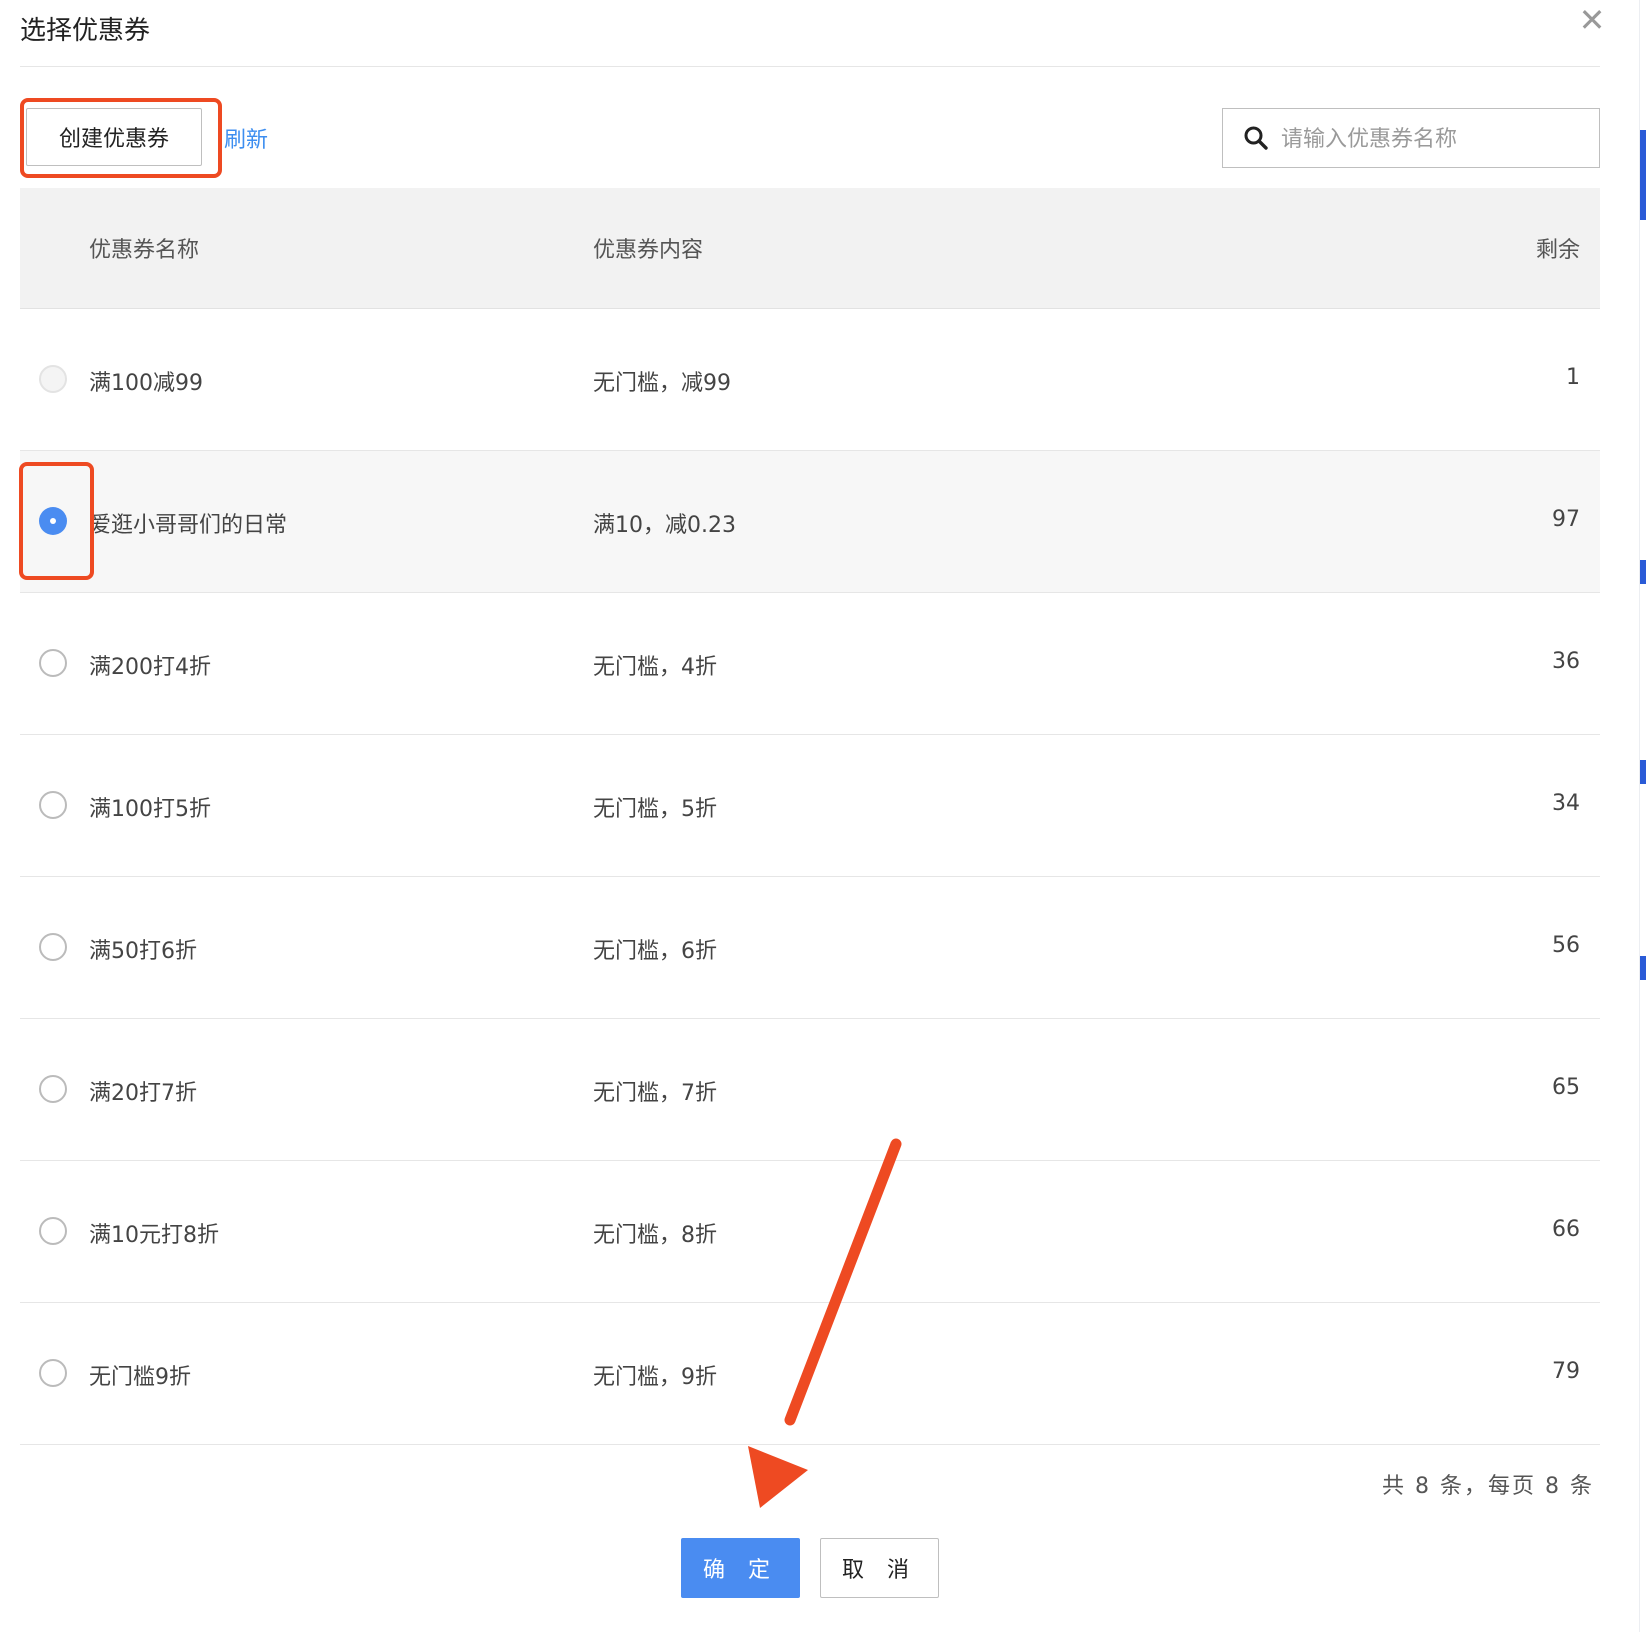  What do you see at coordinates (246, 138) in the screenshot?
I see `refresh-link: 刷新` at bounding box center [246, 138].